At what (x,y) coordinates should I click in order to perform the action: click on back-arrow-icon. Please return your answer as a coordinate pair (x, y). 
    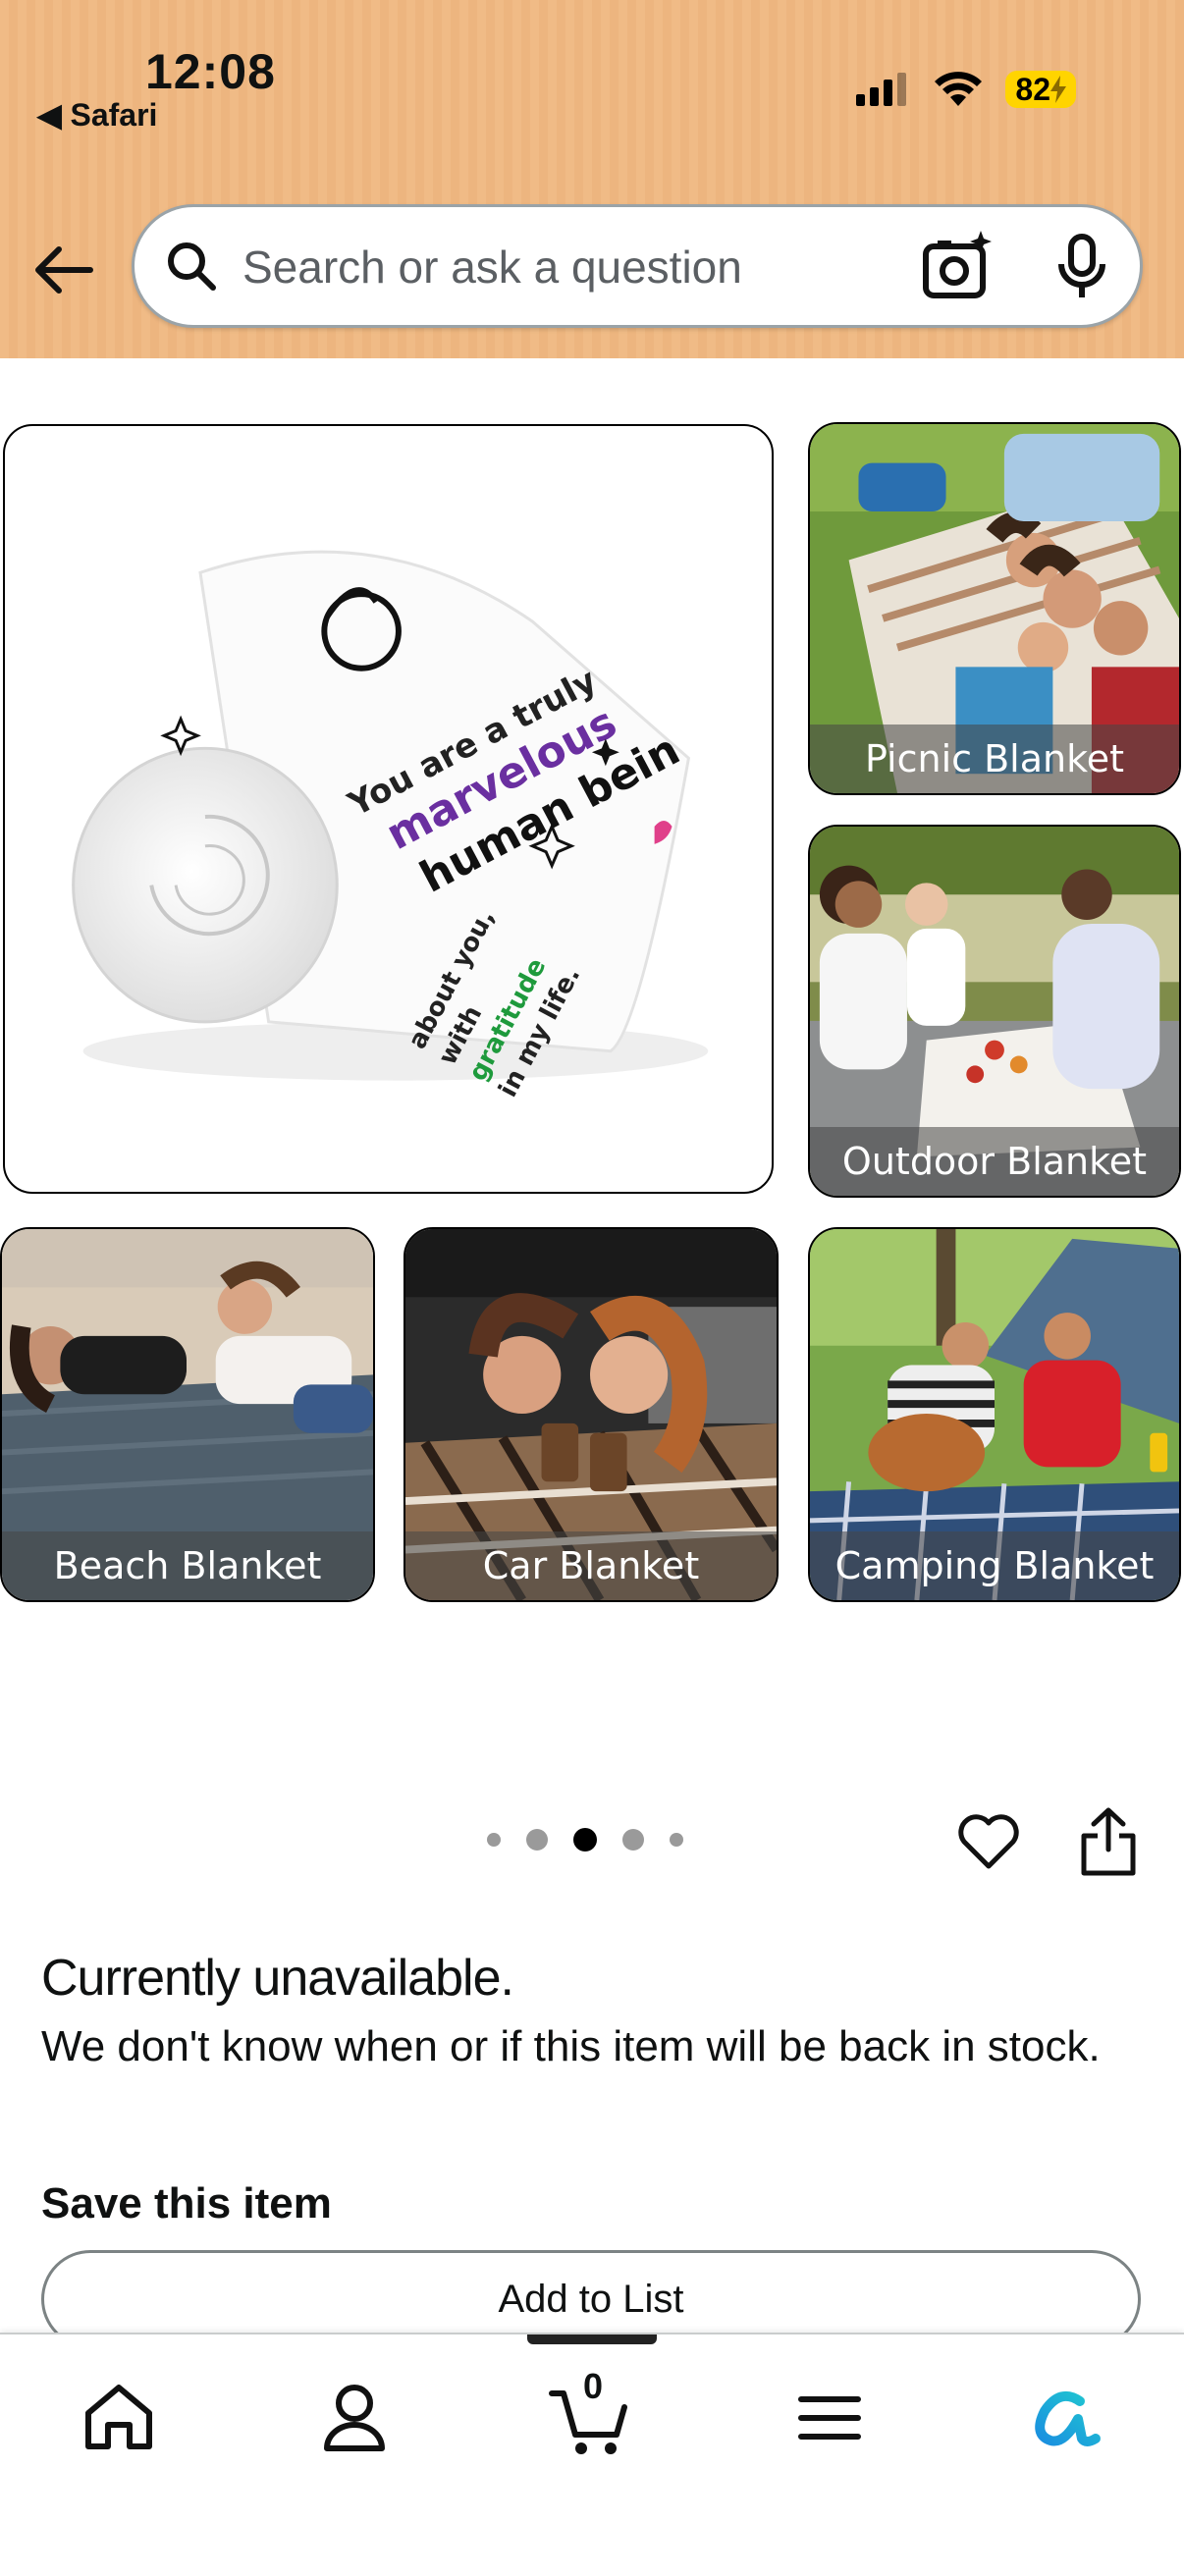
    Looking at the image, I should click on (63, 270).